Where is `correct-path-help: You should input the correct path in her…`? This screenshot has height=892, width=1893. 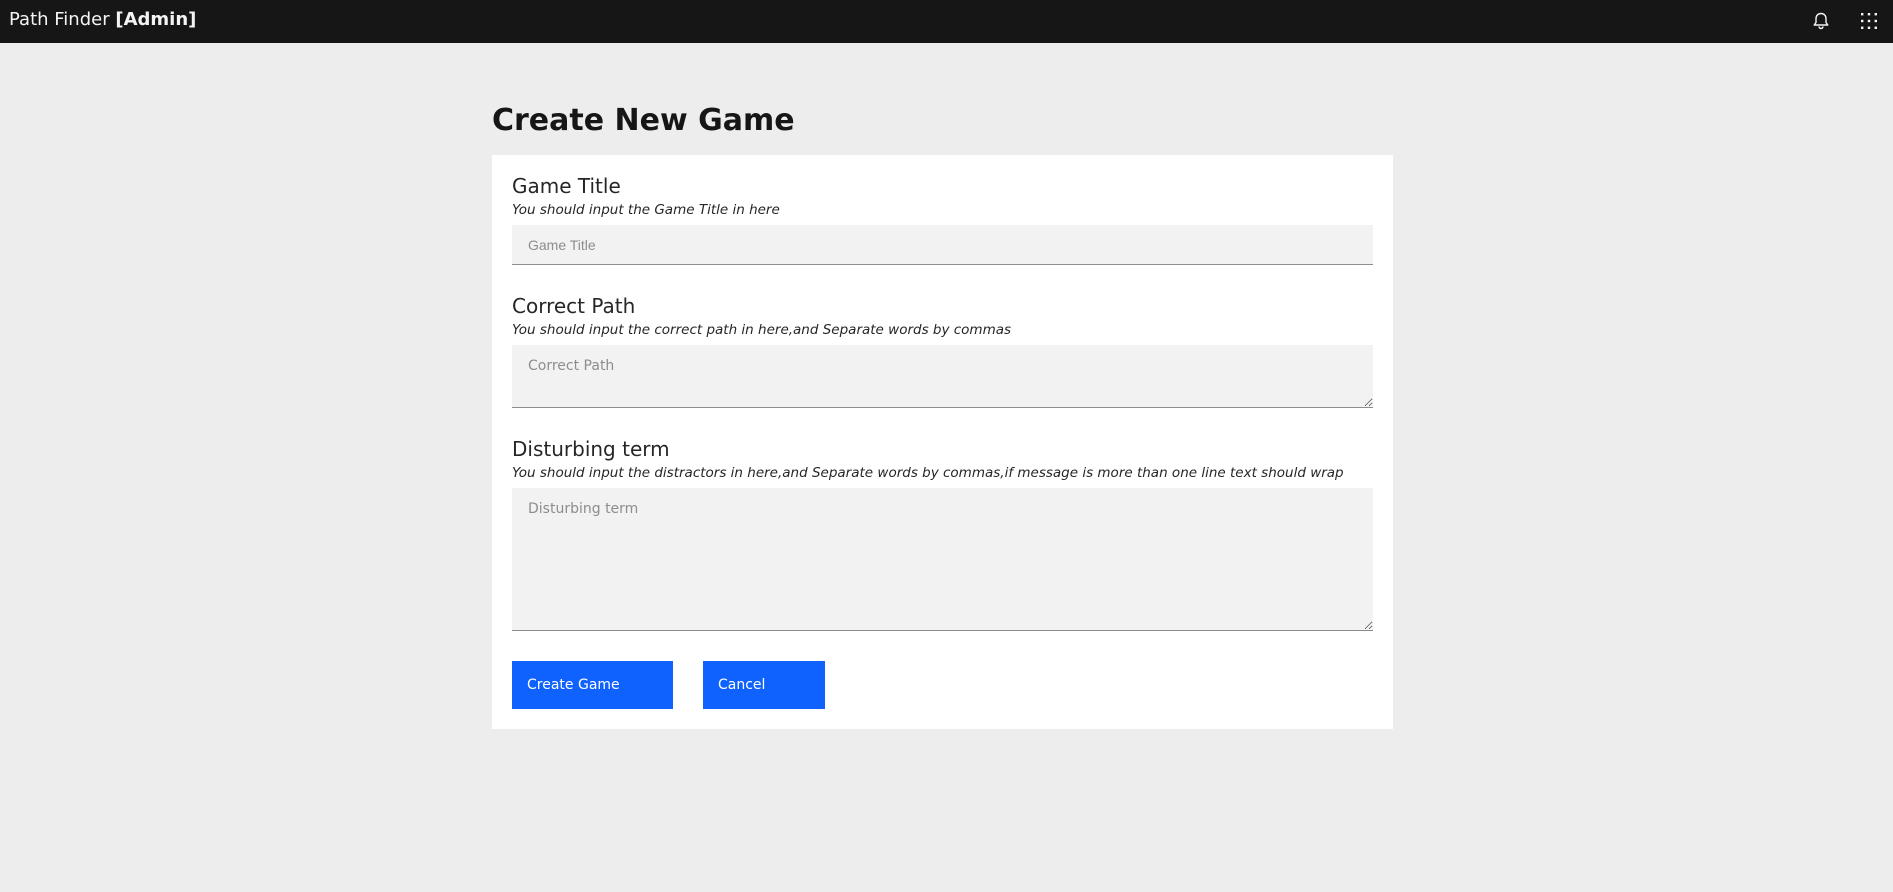
correct-path-help: You should input the correct path in her… is located at coordinates (762, 330).